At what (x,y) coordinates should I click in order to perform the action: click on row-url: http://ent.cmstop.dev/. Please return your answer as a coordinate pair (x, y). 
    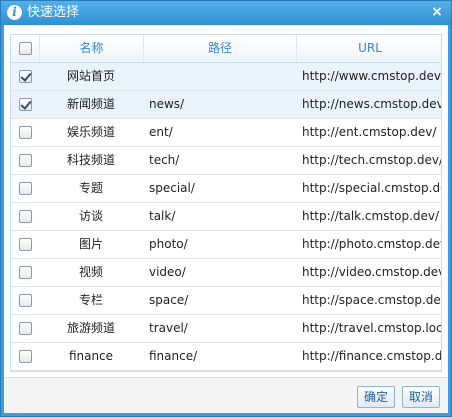
    Looking at the image, I should click on (369, 132).